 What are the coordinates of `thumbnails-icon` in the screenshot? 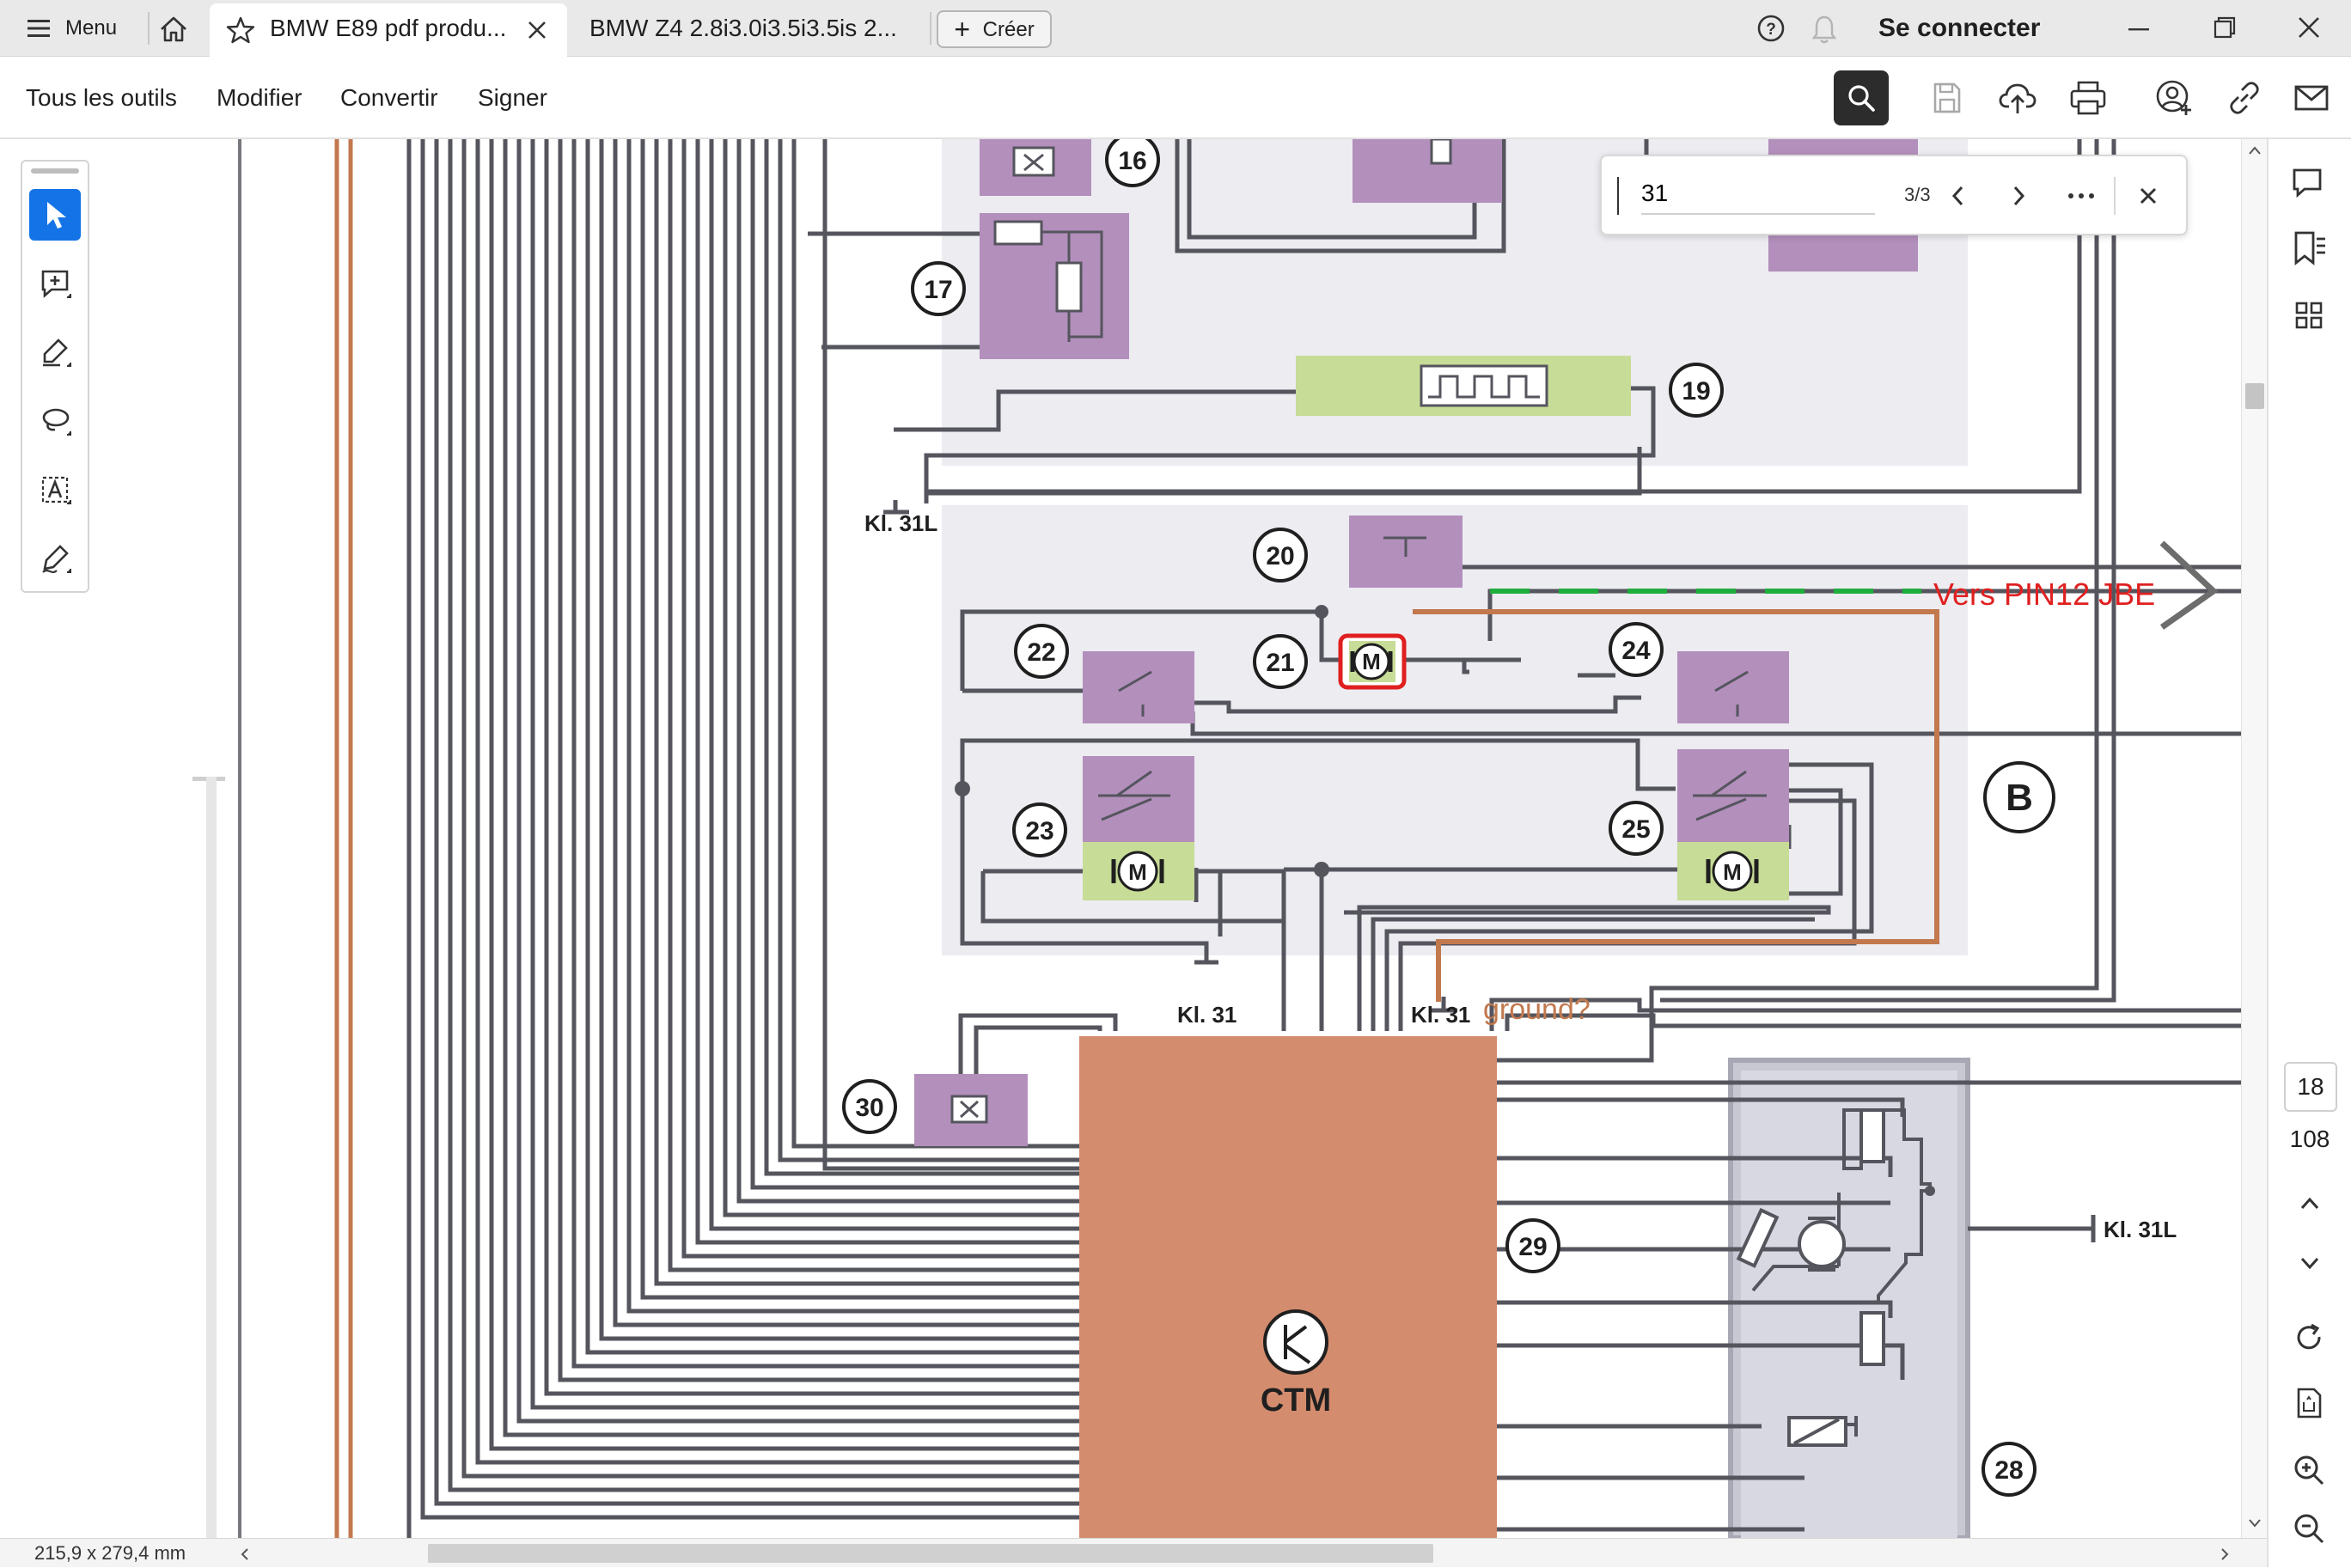 It's located at (2309, 315).